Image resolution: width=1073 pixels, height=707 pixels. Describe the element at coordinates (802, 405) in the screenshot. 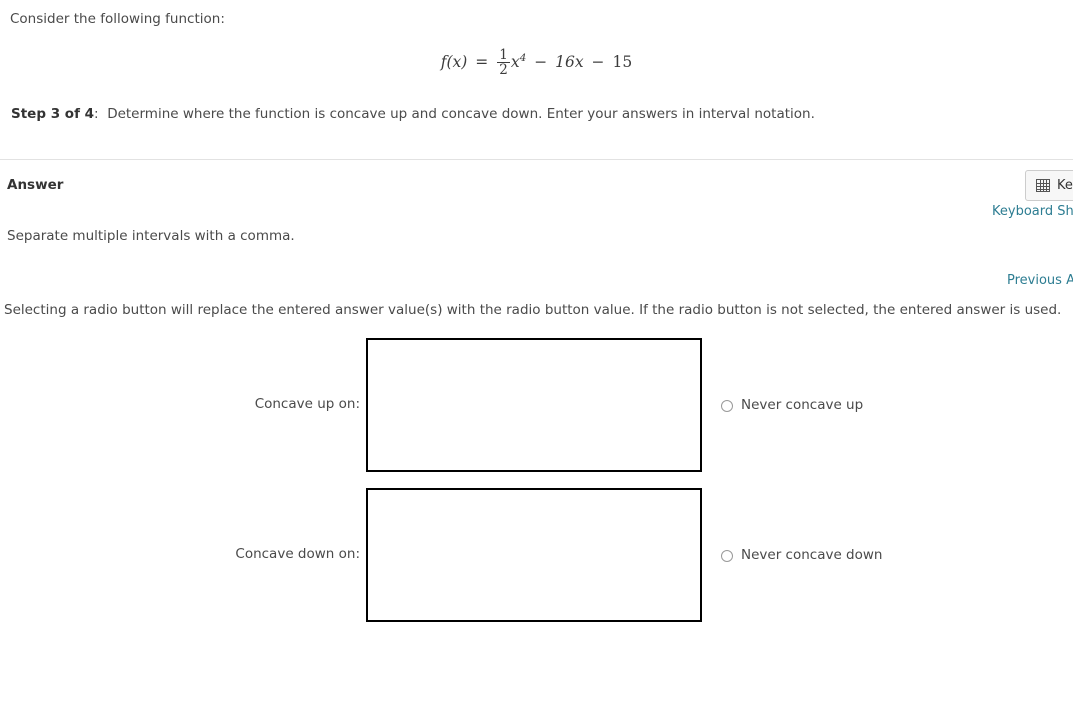

I see `never-concave-up-label: Never concave up` at that location.